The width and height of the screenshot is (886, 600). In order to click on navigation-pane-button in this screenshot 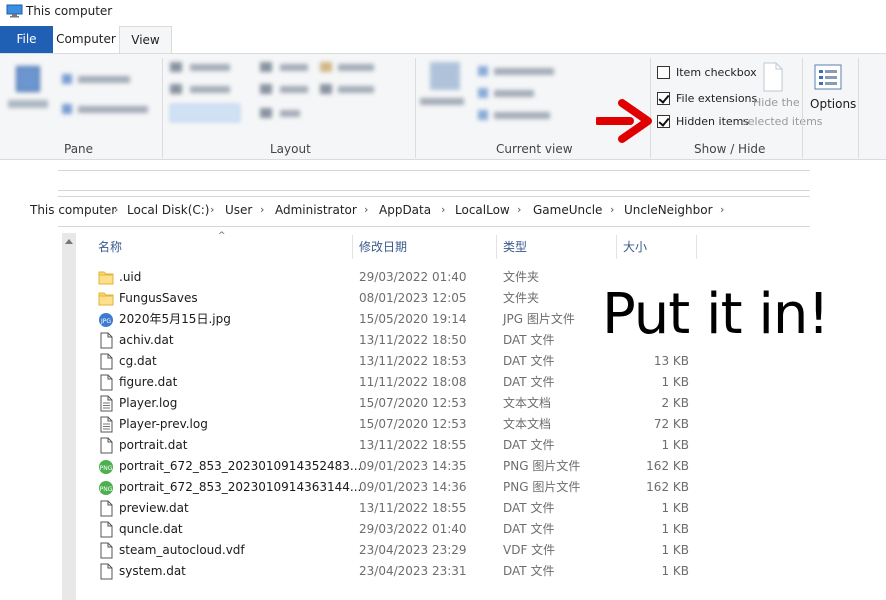, I will do `click(28, 89)`.